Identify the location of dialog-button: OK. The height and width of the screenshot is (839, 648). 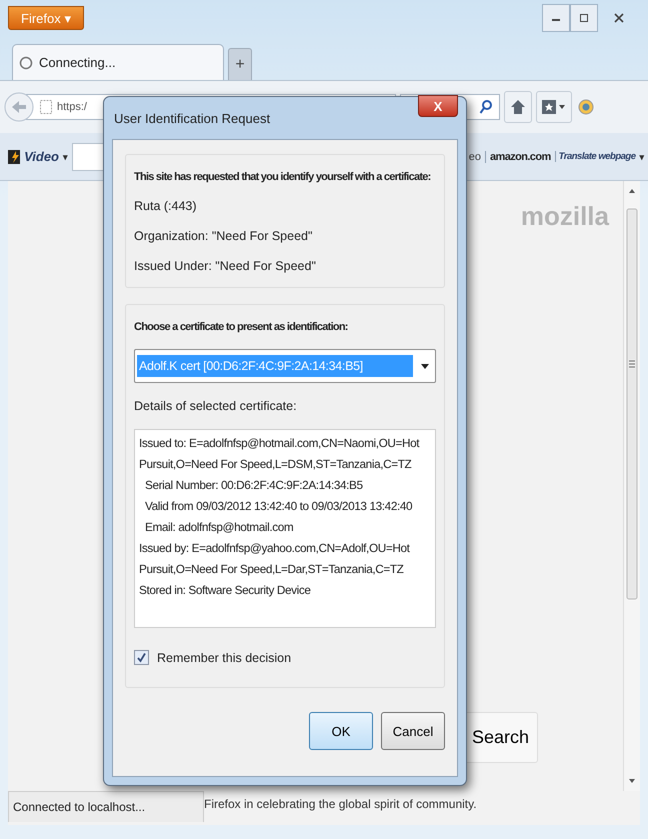
(341, 731).